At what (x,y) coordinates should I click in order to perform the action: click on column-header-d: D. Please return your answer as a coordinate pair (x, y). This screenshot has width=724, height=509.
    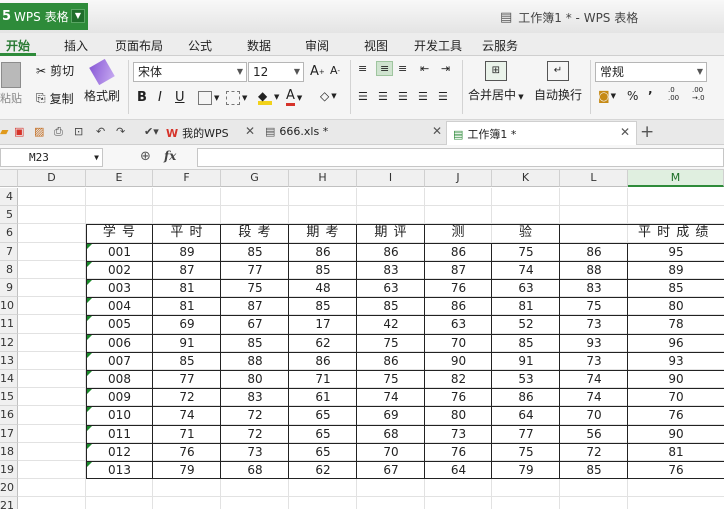
    Looking at the image, I should click on (52, 178).